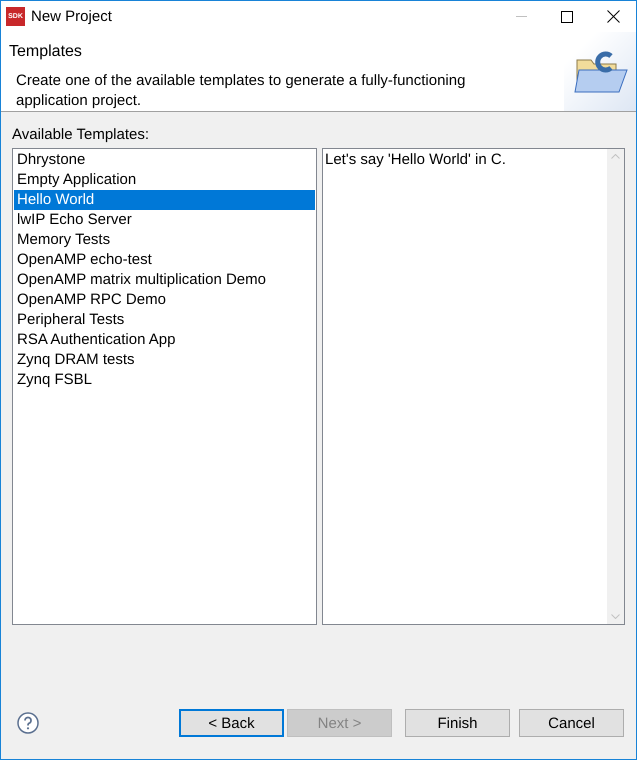 The width and height of the screenshot is (637, 760). I want to click on template-item: OpenAMP echo-test, so click(164, 260).